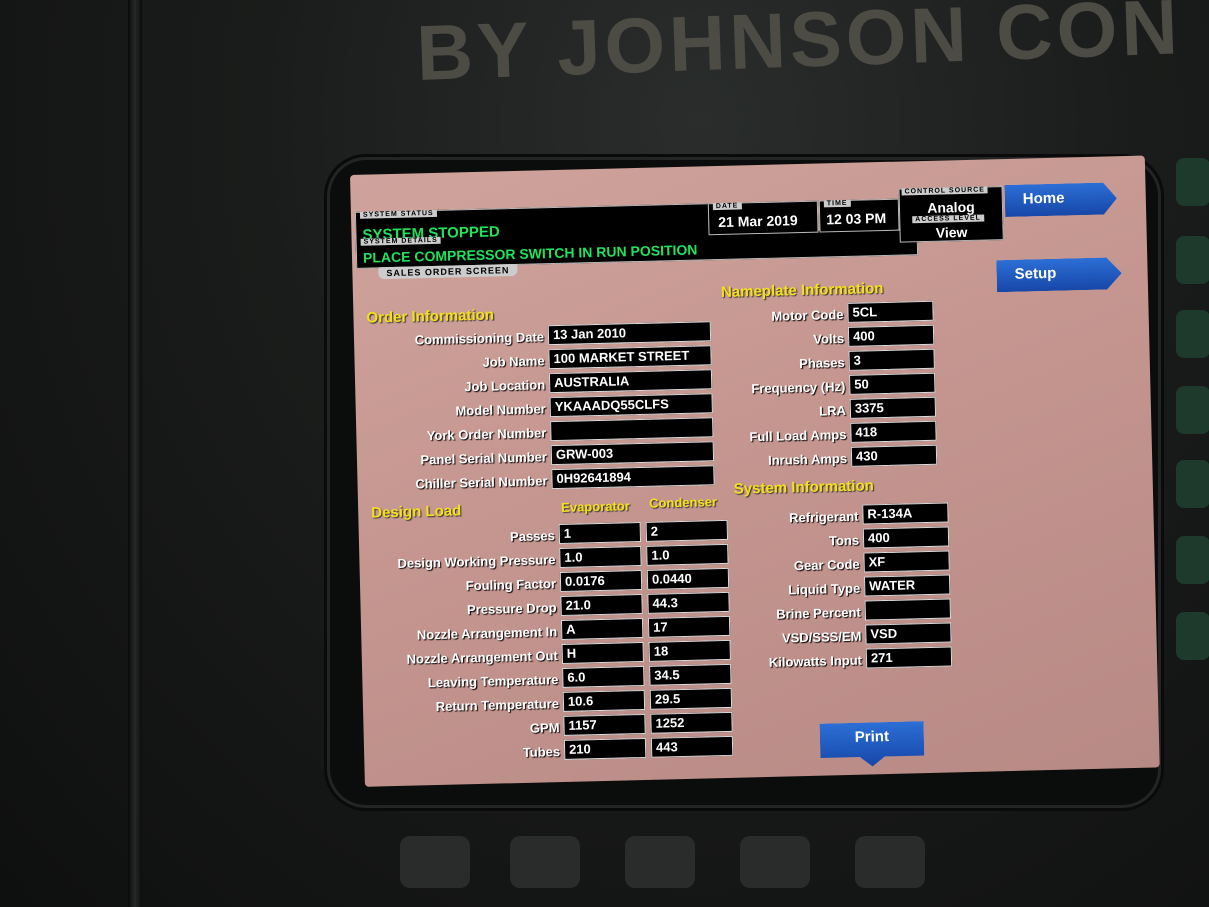 The height and width of the screenshot is (907, 1209). I want to click on nameplate-row-label: Full Load Amps, so click(798, 435).